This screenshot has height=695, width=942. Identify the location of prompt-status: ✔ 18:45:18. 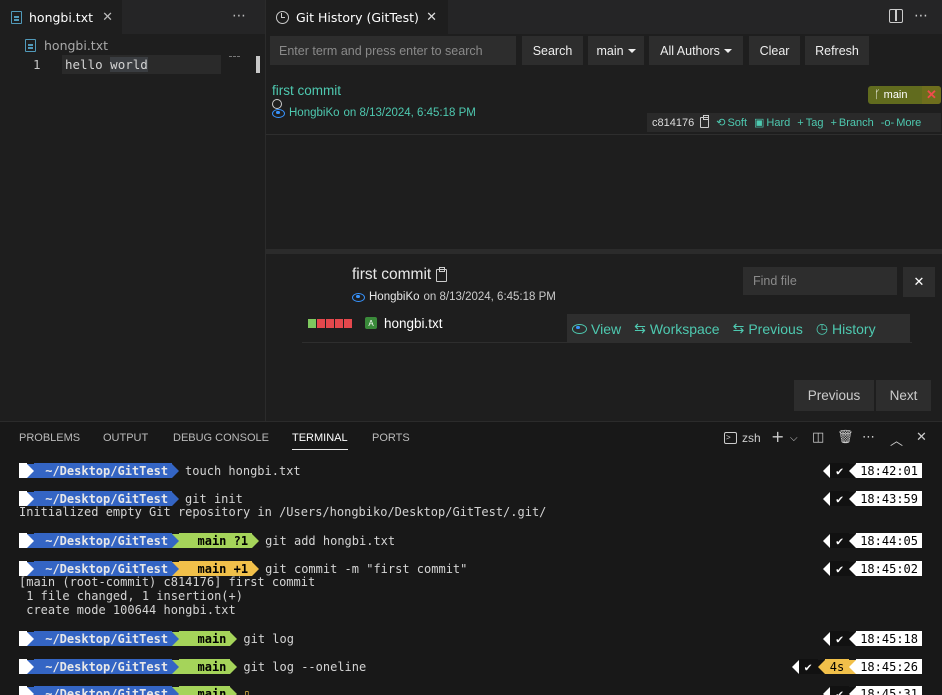
(872, 638).